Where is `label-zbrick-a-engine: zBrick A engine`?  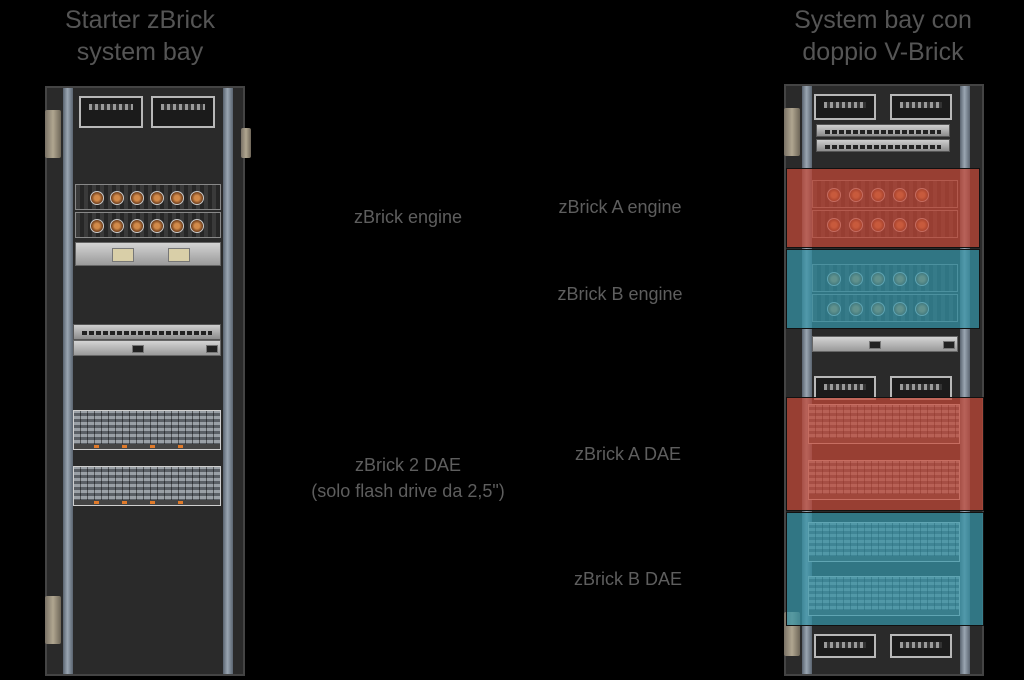 label-zbrick-a-engine: zBrick A engine is located at coordinates (620, 207).